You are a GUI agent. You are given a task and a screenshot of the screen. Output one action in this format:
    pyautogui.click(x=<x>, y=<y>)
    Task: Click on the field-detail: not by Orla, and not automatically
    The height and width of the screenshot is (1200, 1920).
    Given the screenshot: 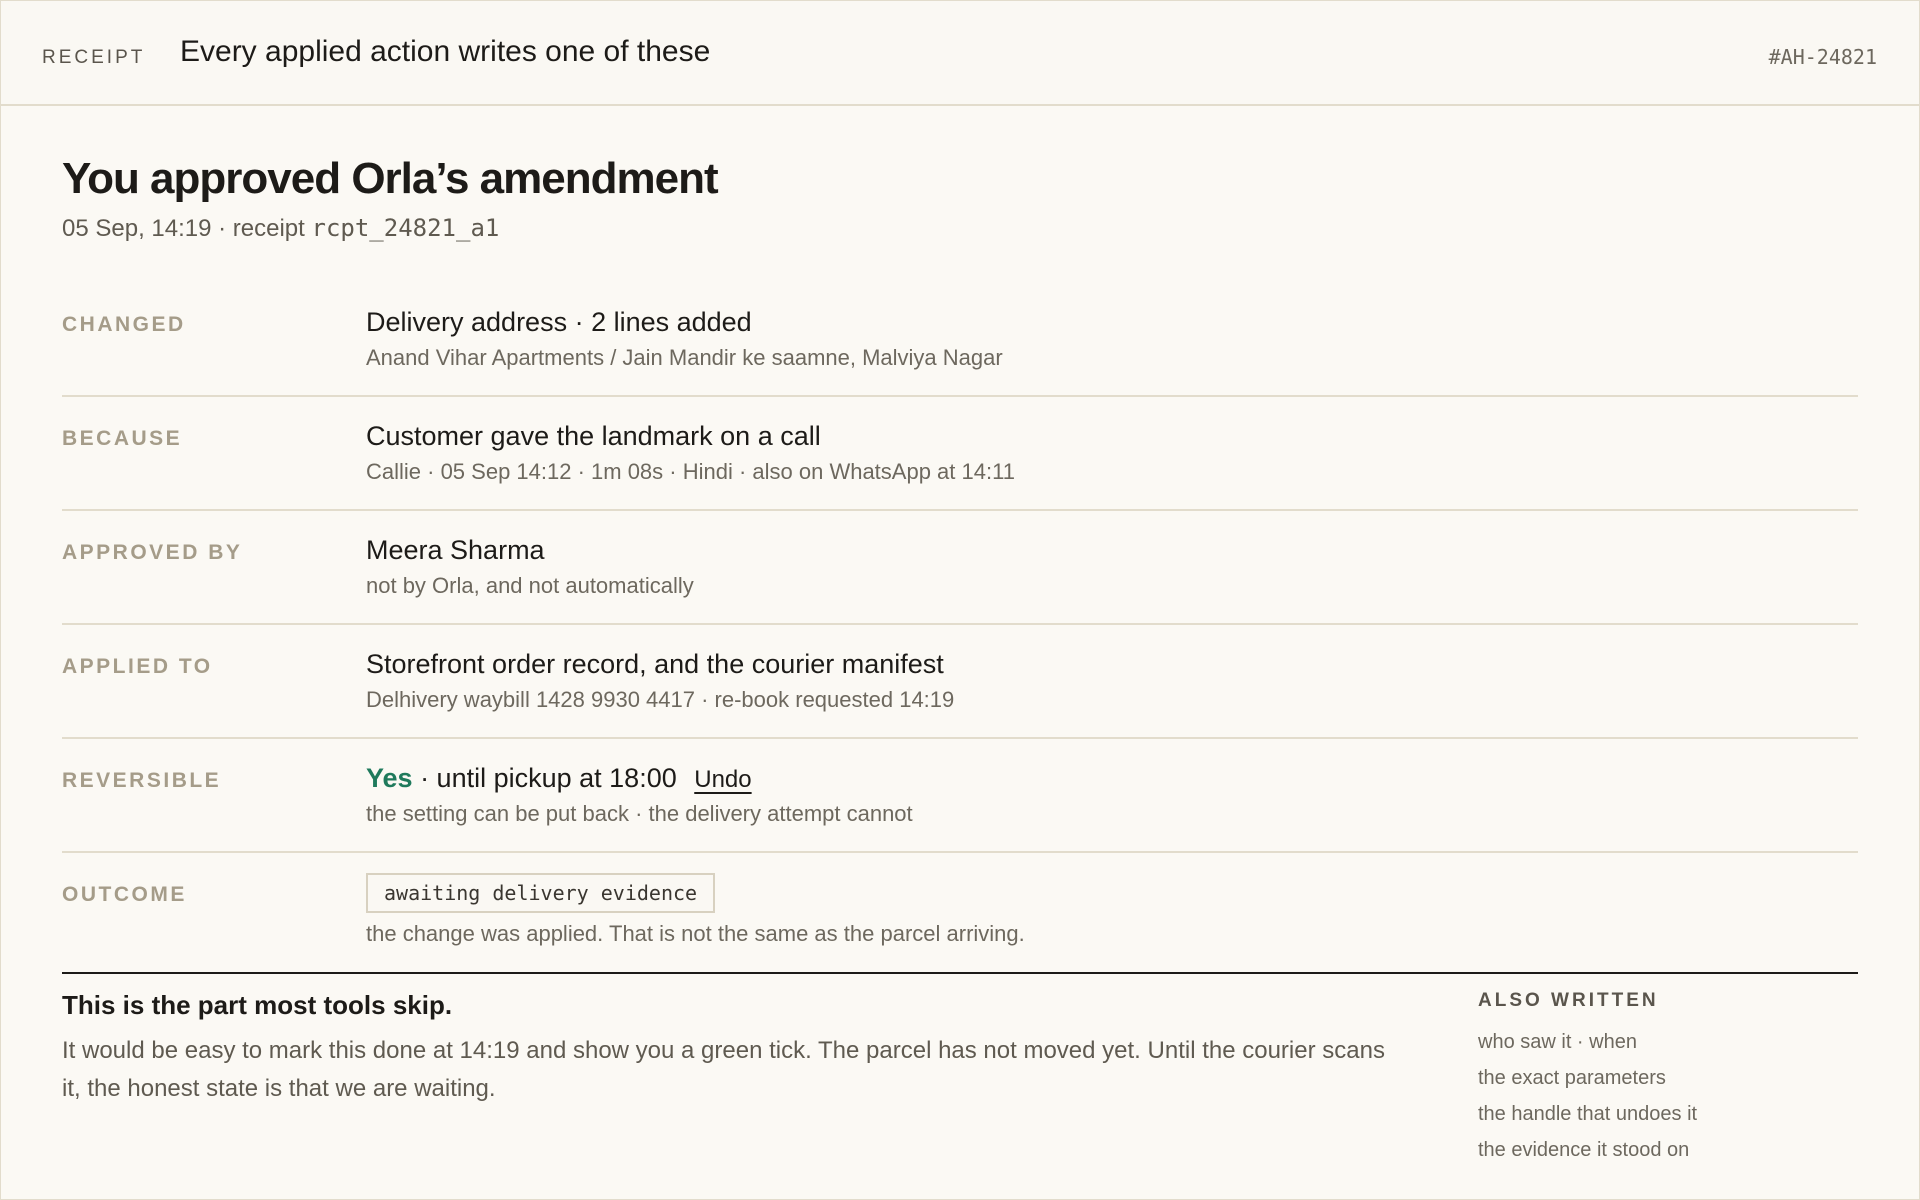 What is the action you would take?
    pyautogui.click(x=530, y=585)
    